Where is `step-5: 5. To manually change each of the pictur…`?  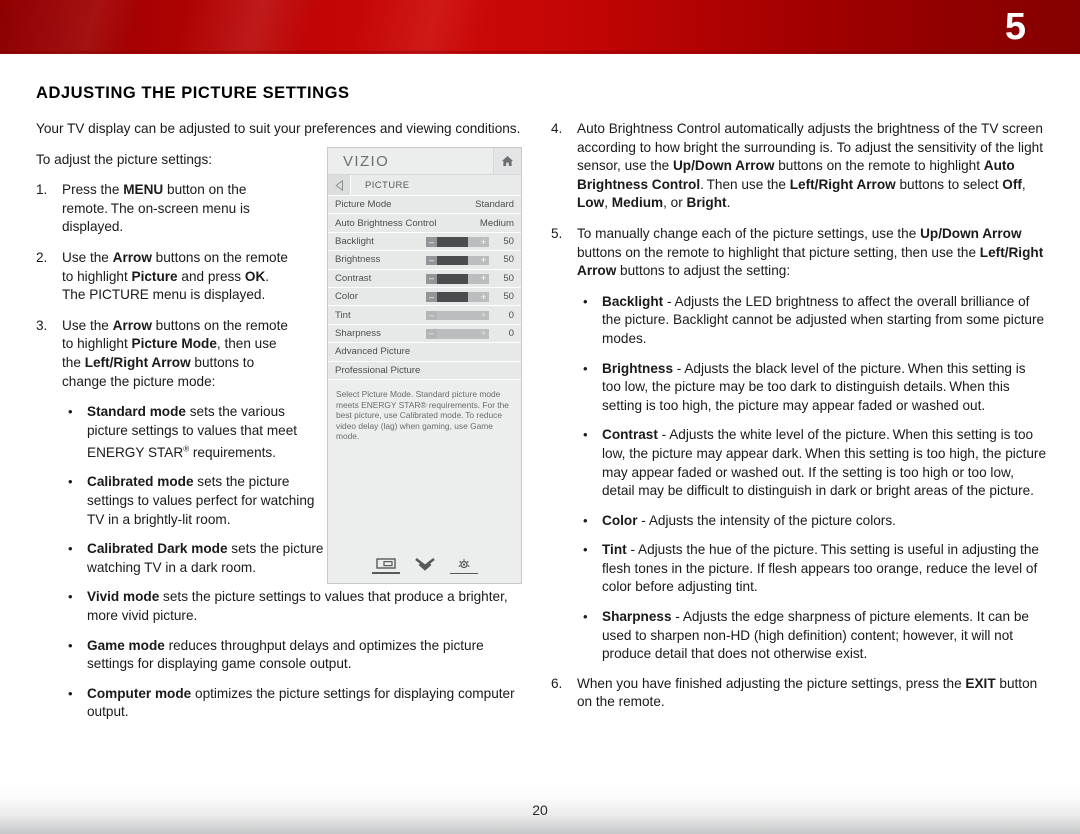
step-5: 5. To manually change each of the pictur… is located at coordinates (798, 253).